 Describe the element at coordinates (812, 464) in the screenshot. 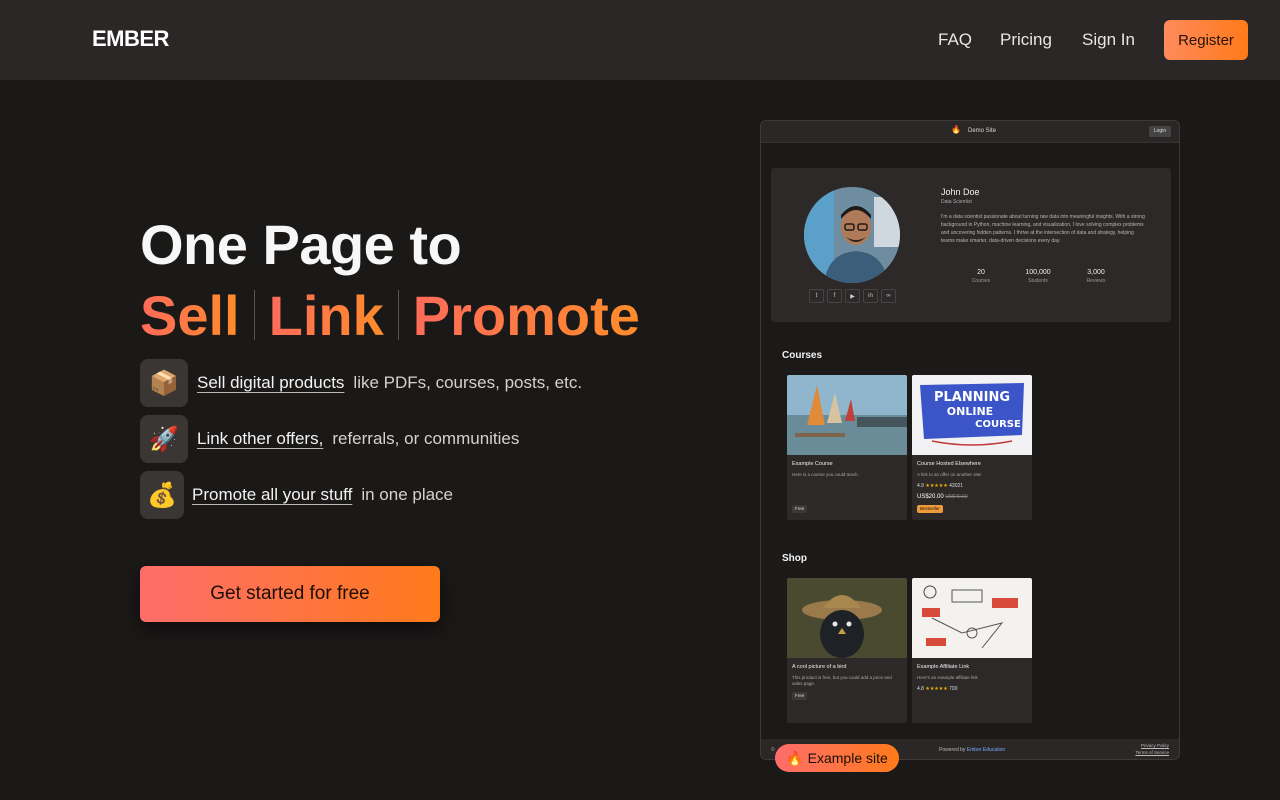

I see `course-title: Example Course` at that location.